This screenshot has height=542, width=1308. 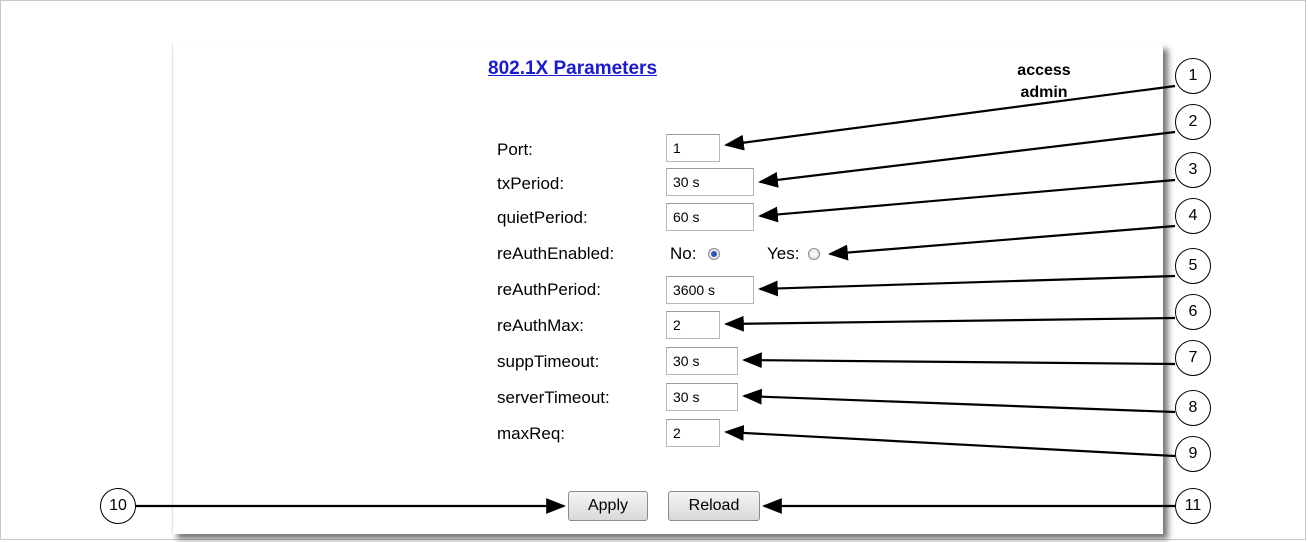 What do you see at coordinates (1193, 312) in the screenshot?
I see `callout-6: 6` at bounding box center [1193, 312].